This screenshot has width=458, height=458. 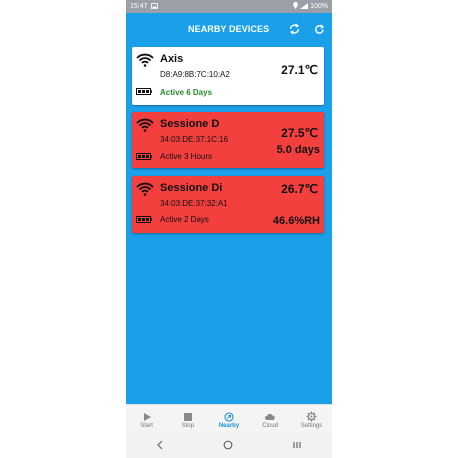 What do you see at coordinates (187, 425) in the screenshot?
I see `nav-stop-label: Stop` at bounding box center [187, 425].